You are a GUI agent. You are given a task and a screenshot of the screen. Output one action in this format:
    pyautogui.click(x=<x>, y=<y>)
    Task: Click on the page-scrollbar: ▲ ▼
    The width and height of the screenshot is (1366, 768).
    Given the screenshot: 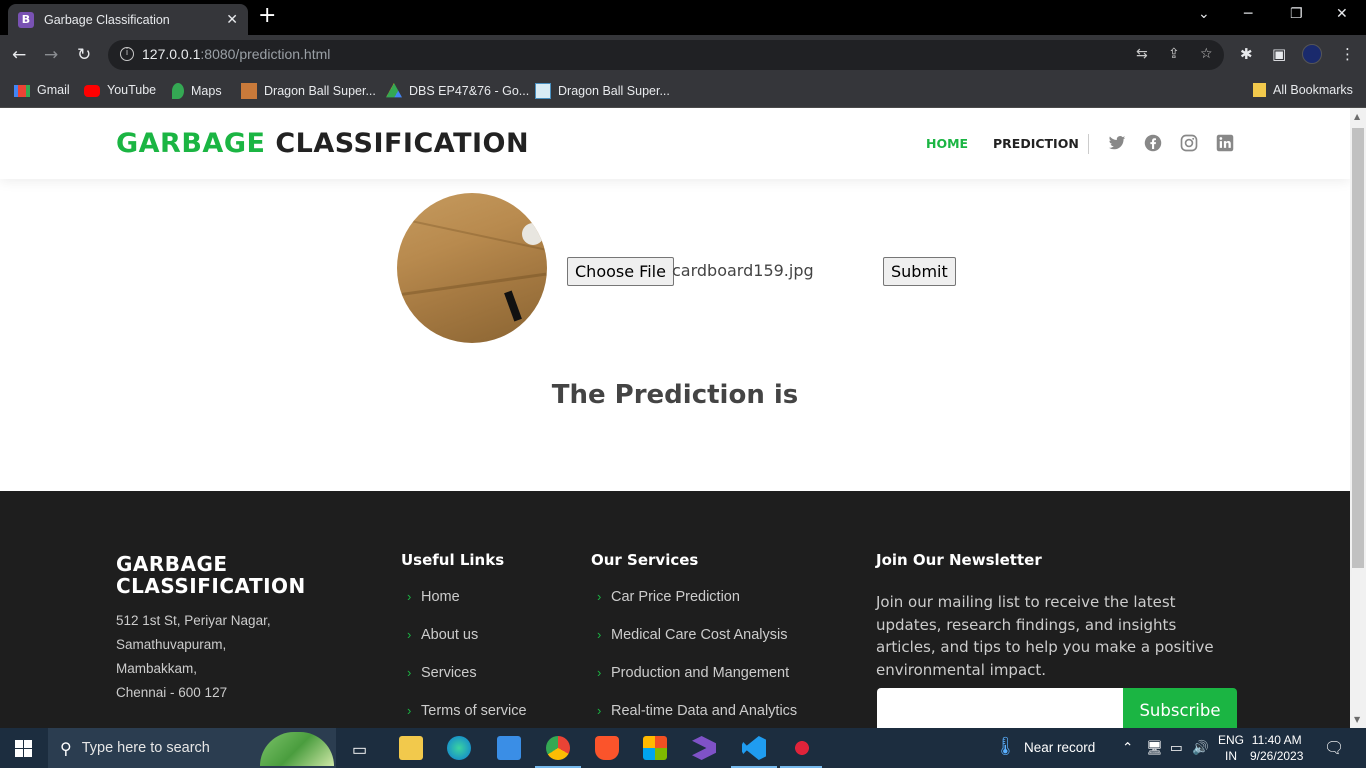 What is the action you would take?
    pyautogui.click(x=1358, y=418)
    